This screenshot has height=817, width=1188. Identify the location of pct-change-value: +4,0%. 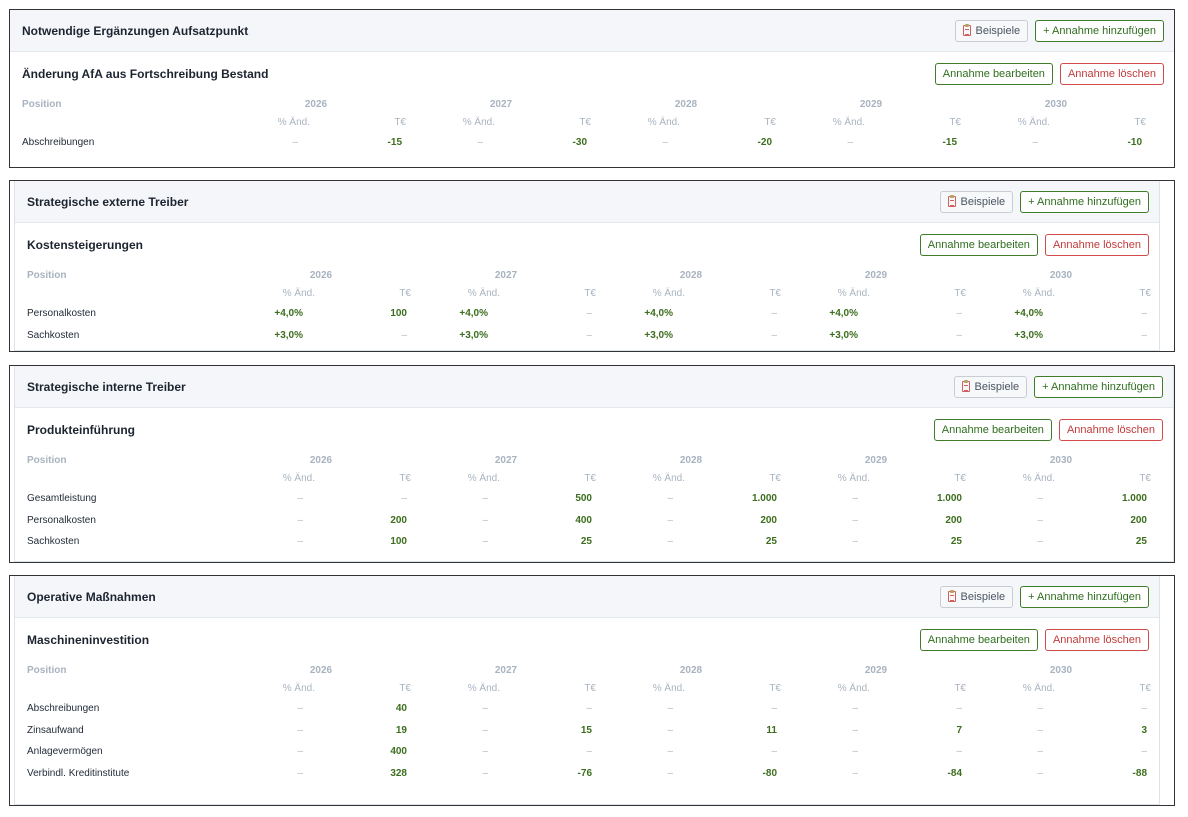
(473, 313).